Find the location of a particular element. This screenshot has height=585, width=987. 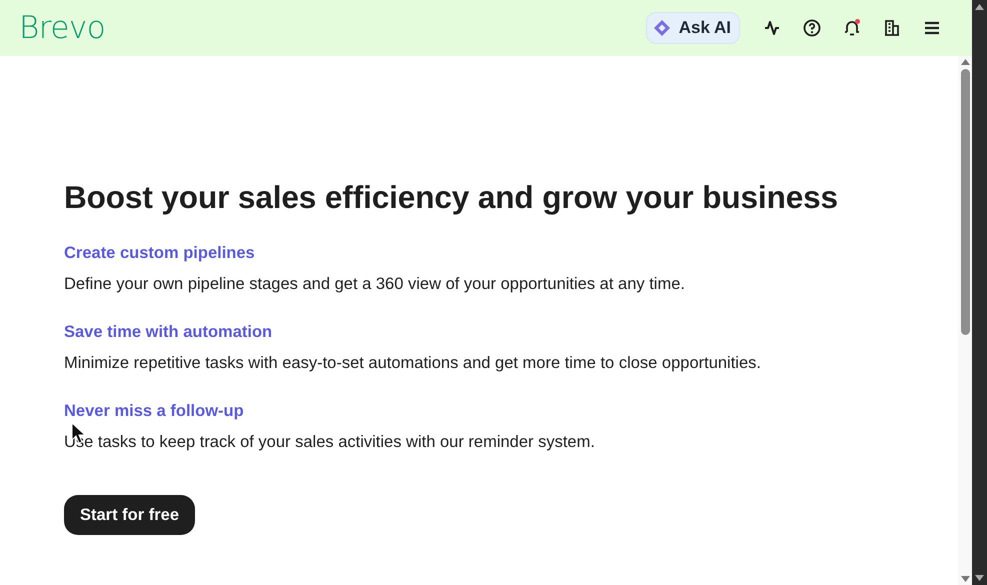

ask-ai-button: Ask AI is located at coordinates (693, 28).